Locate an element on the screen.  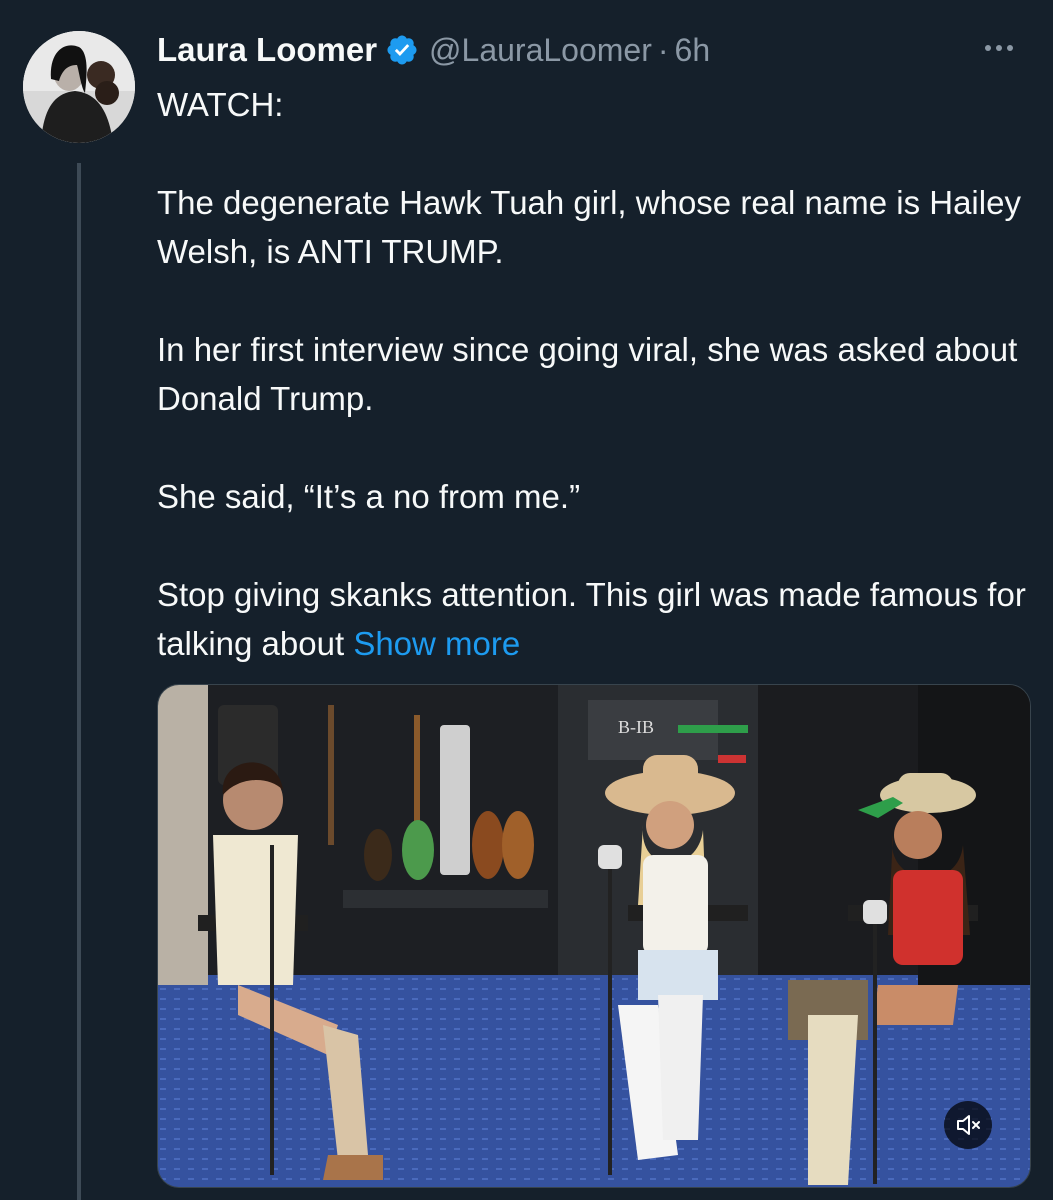
tweet-paragraph: She said, “It’s a no from me.” is located at coordinates (369, 496).